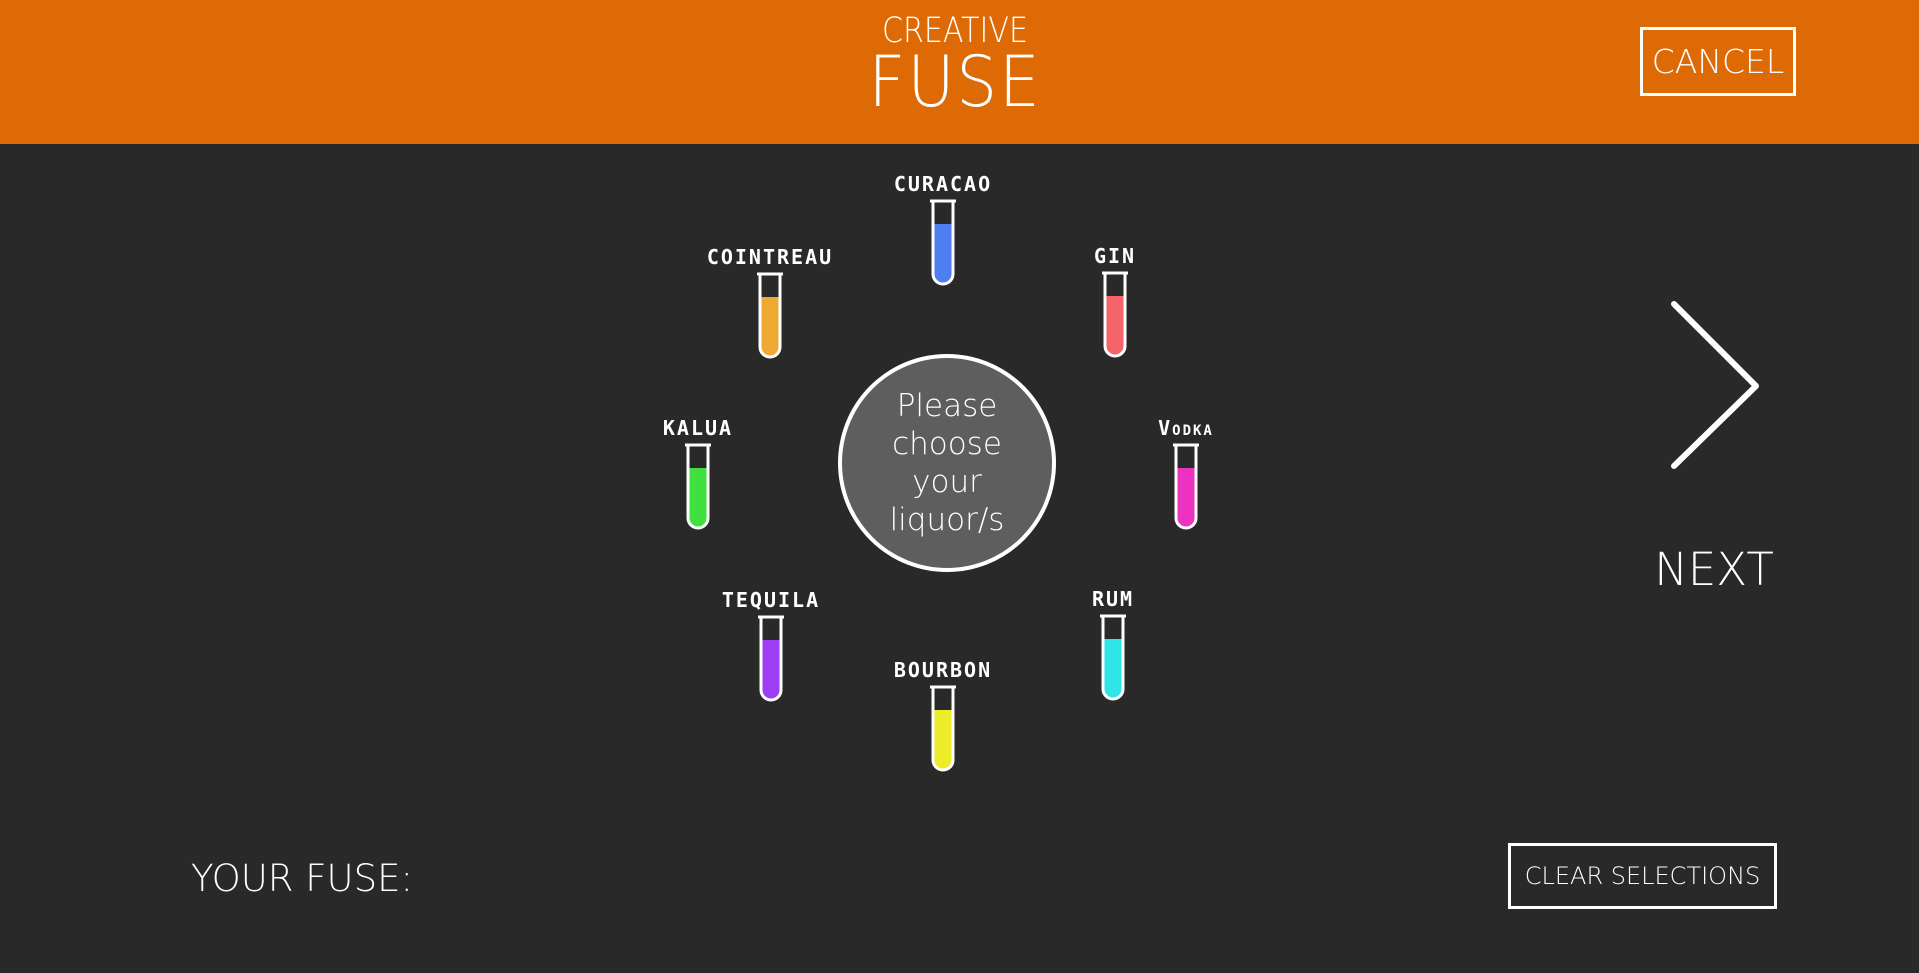 This screenshot has height=973, width=1919. I want to click on app-header: CREATIVE FUSE CANCEL, so click(959, 72).